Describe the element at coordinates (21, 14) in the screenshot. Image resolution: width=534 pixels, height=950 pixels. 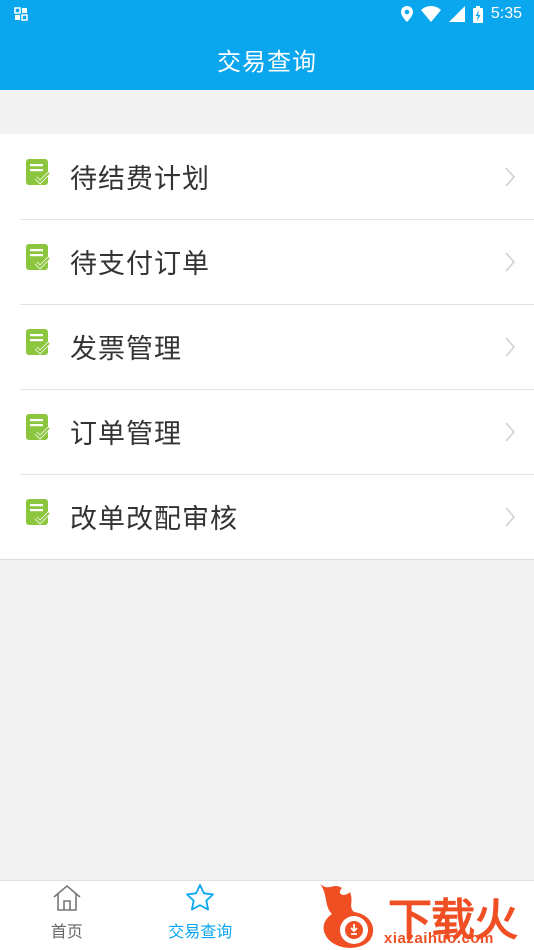
I see `notification-icon` at that location.